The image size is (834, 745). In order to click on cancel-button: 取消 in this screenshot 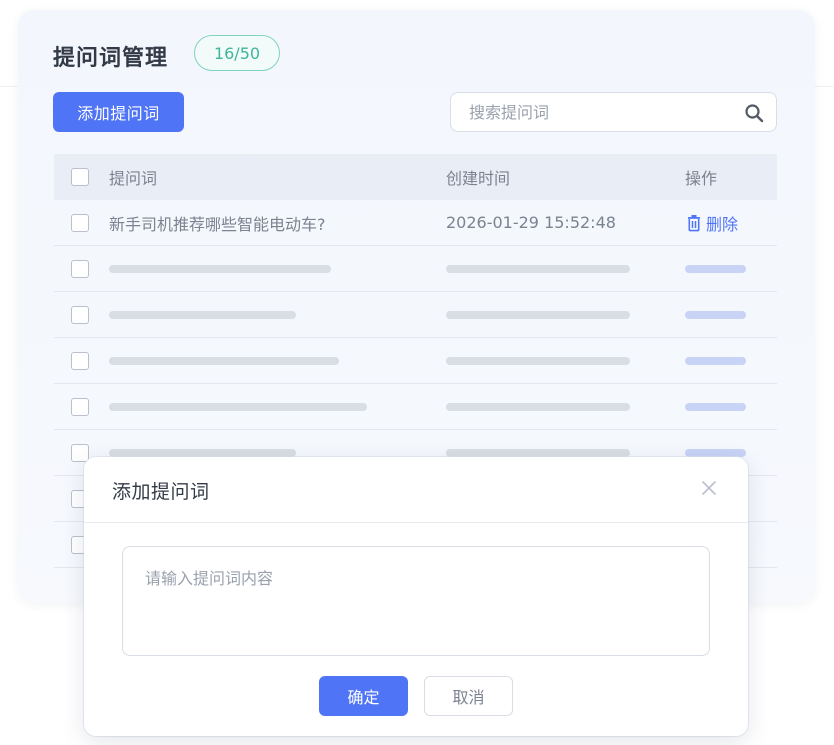, I will do `click(468, 696)`.